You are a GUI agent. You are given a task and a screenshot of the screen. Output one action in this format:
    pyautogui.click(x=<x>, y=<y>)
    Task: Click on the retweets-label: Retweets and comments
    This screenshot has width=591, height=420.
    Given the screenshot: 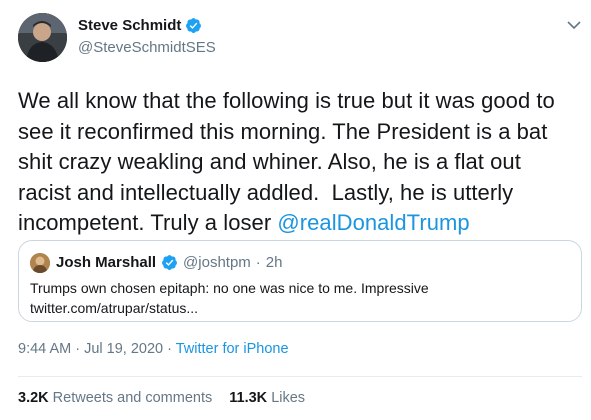 What is the action you would take?
    pyautogui.click(x=132, y=398)
    